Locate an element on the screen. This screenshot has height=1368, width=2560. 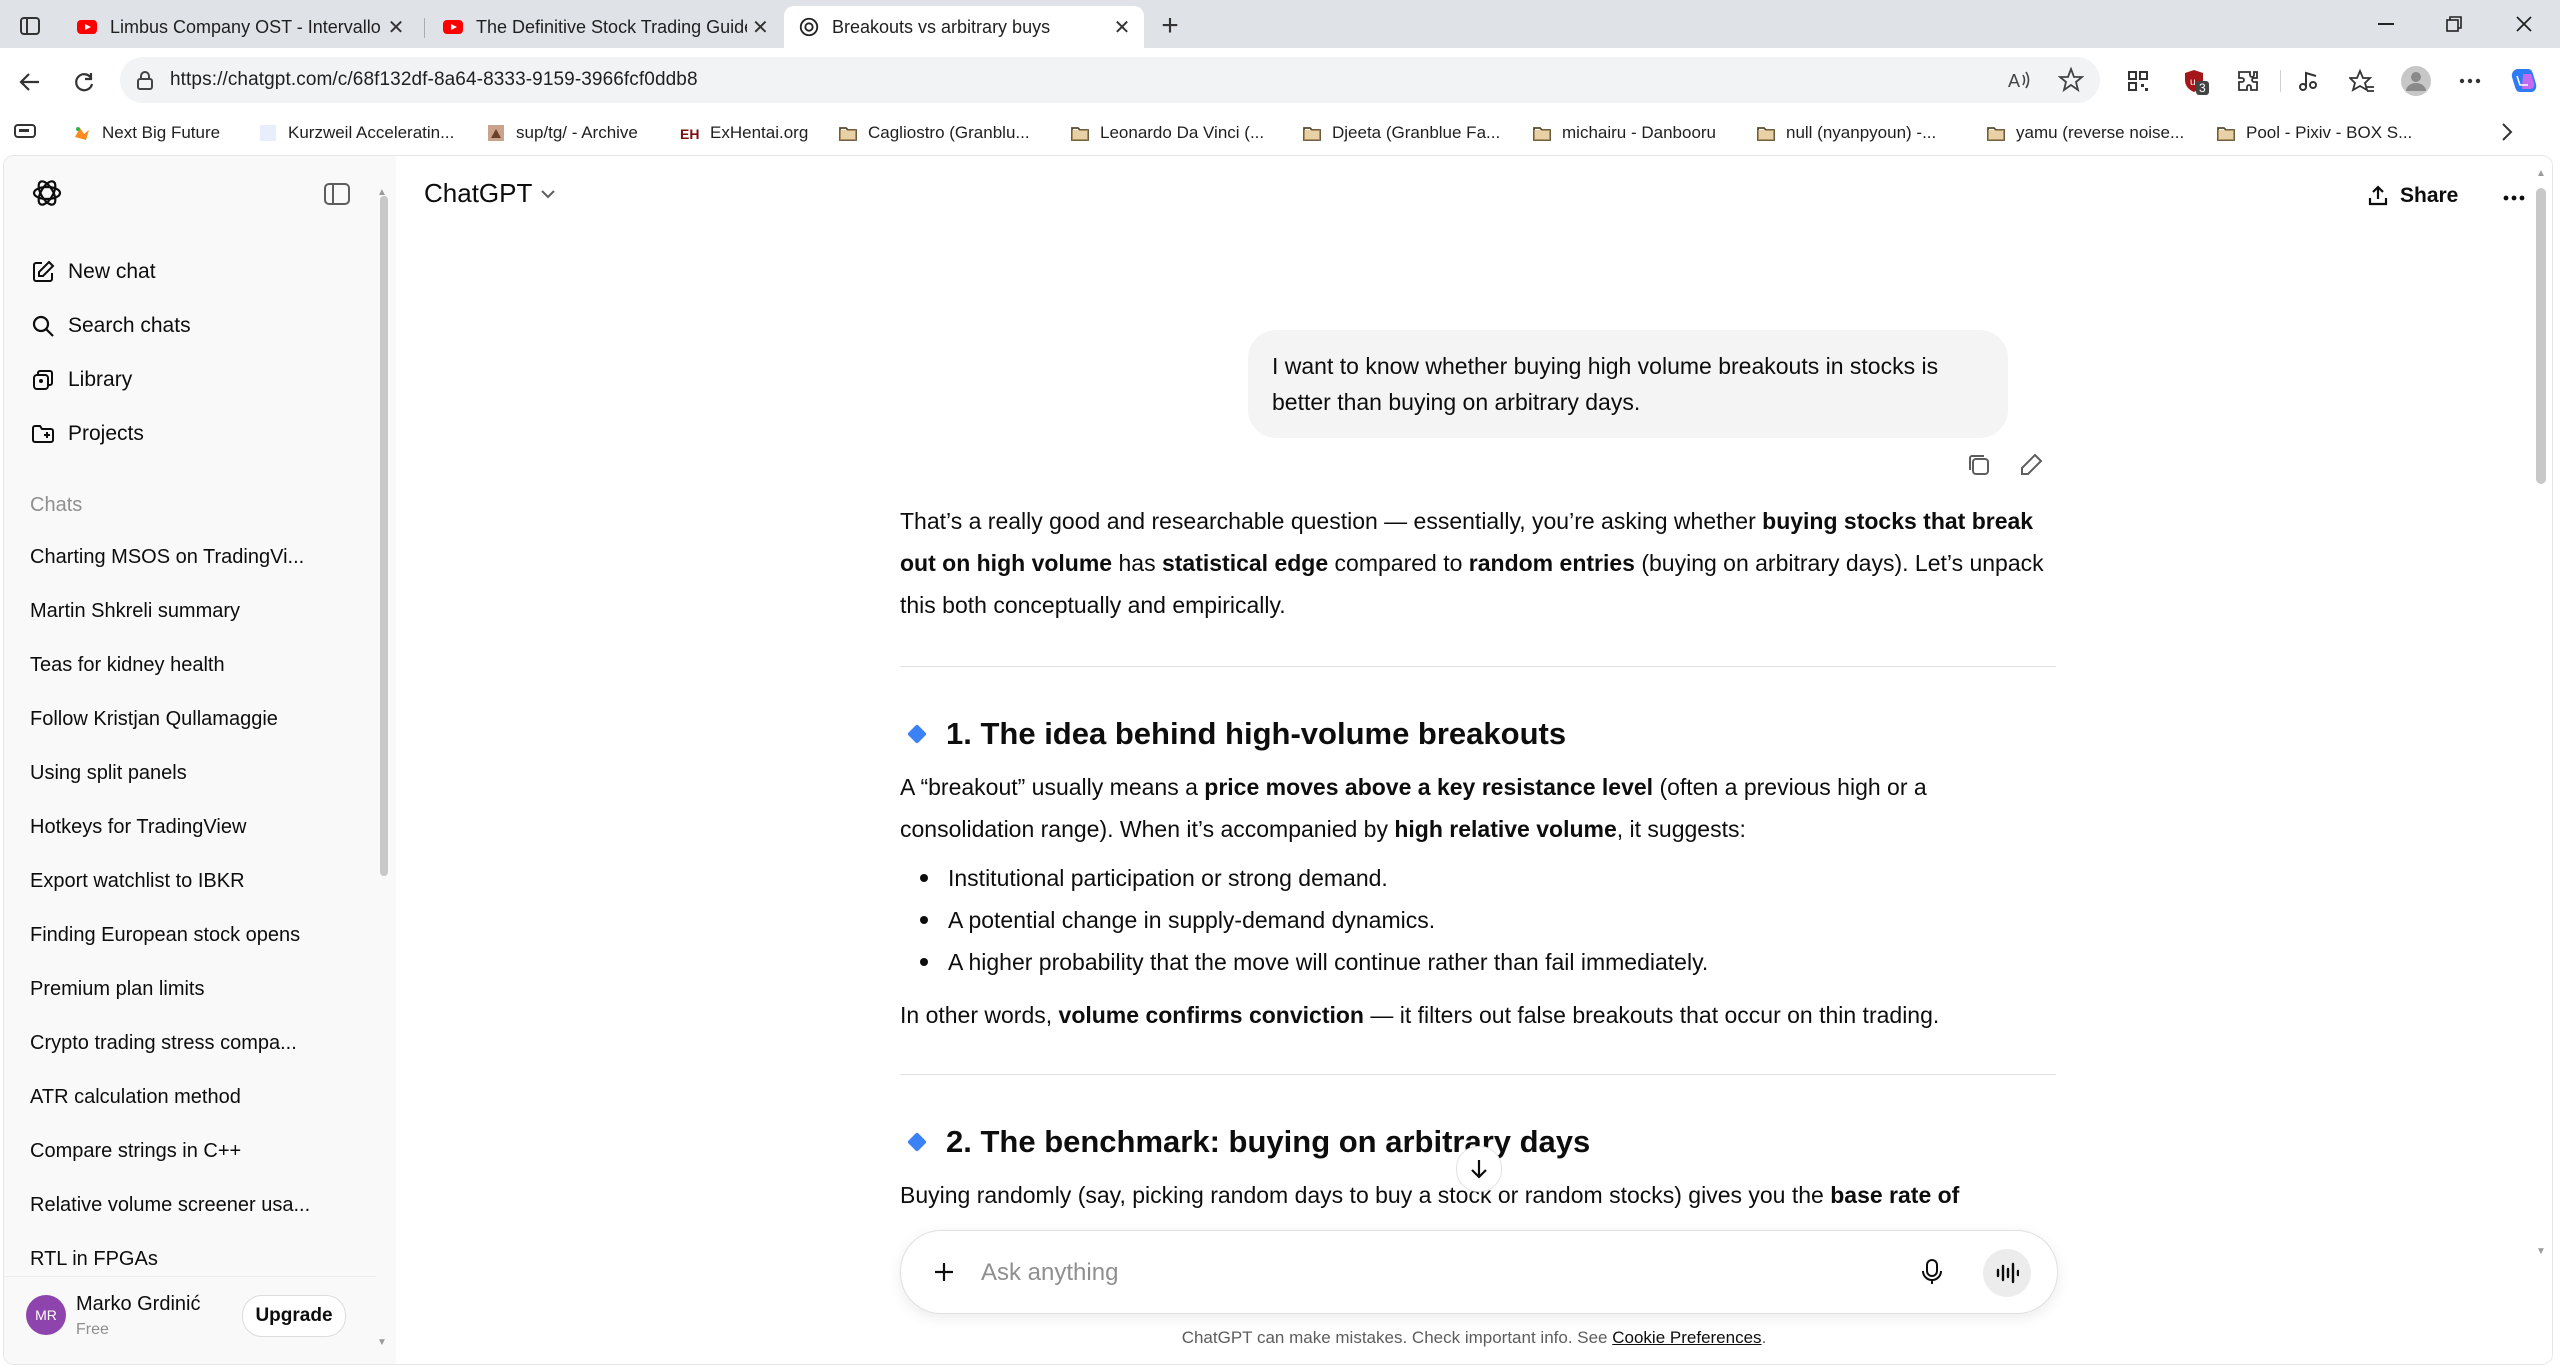
svg-text: EH is located at coordinates (689, 134).